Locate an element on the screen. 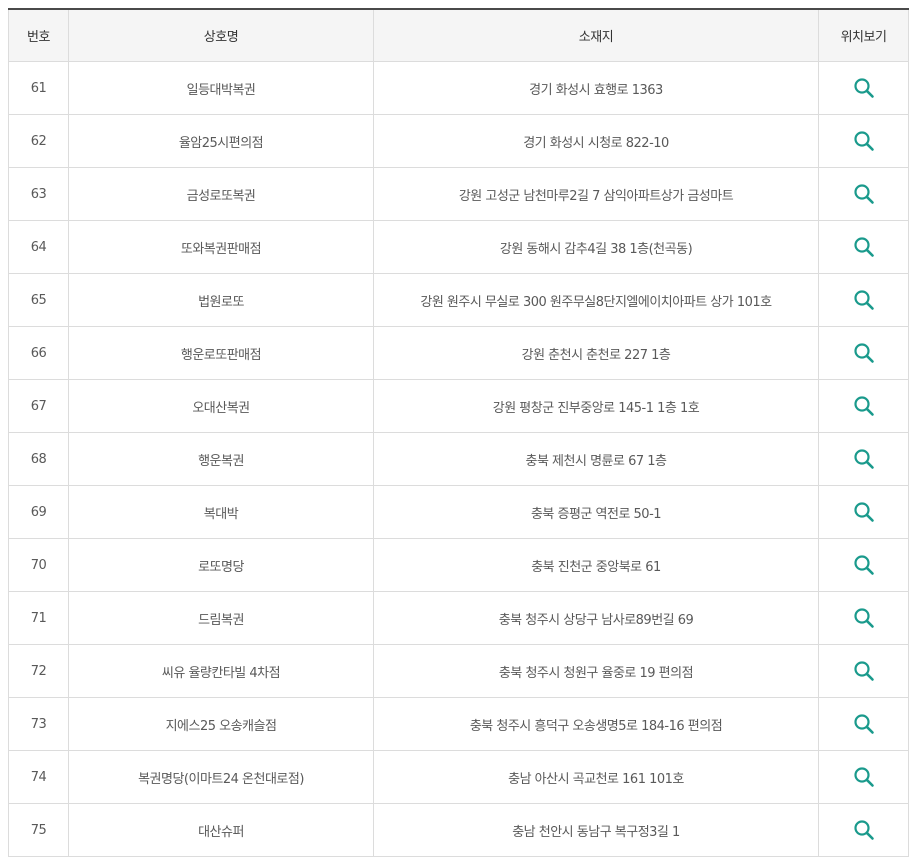 The height and width of the screenshot is (857, 916). table-row: 64 또와복권판매점 강원 동해시 감추4길 38 1층(천곡동) is located at coordinates (458, 247).